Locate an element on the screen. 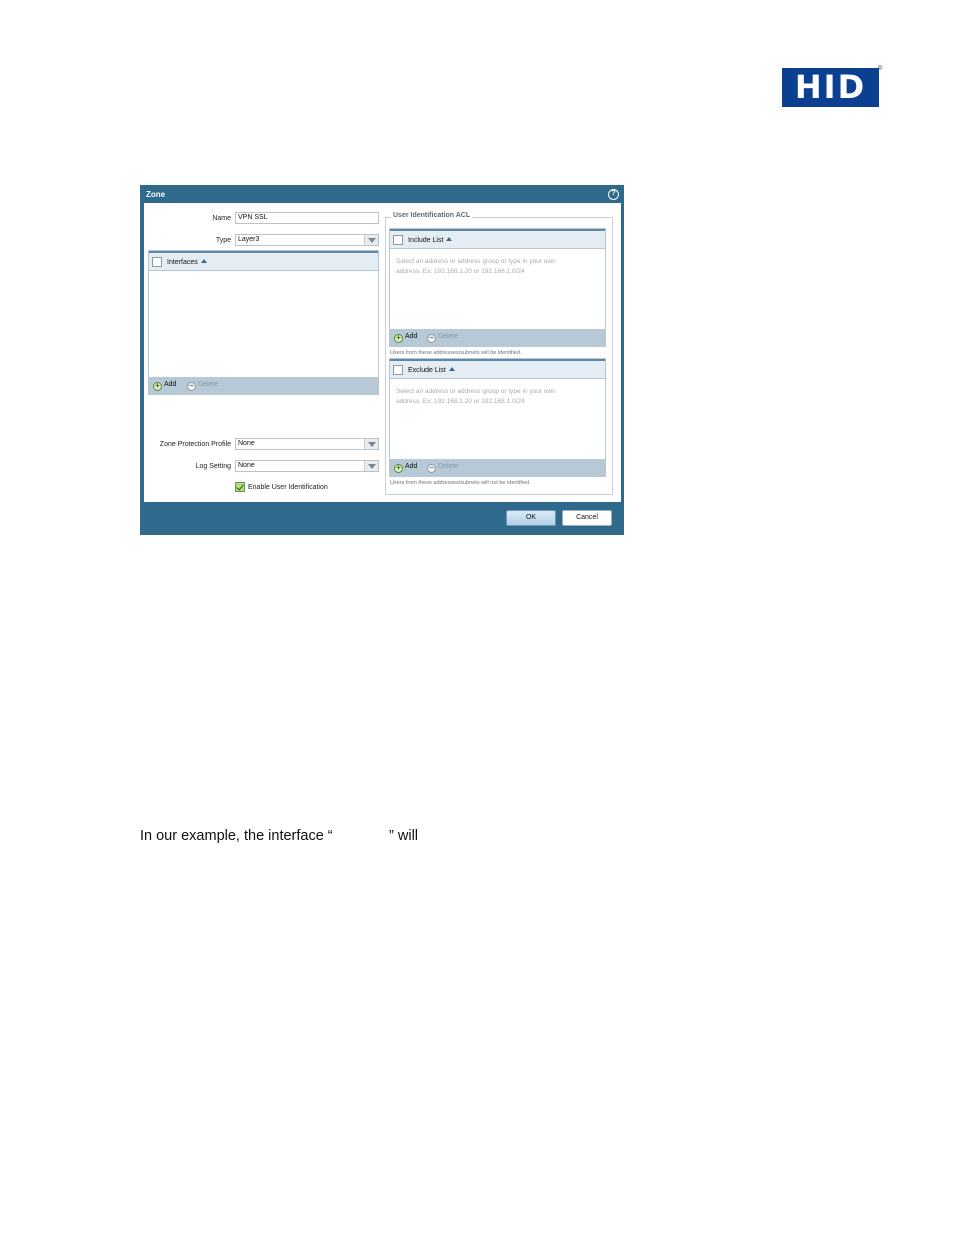 Image resolution: width=954 pixels, height=1235 pixels. exclude-list-header-label: Exclude List is located at coordinates (427, 370).